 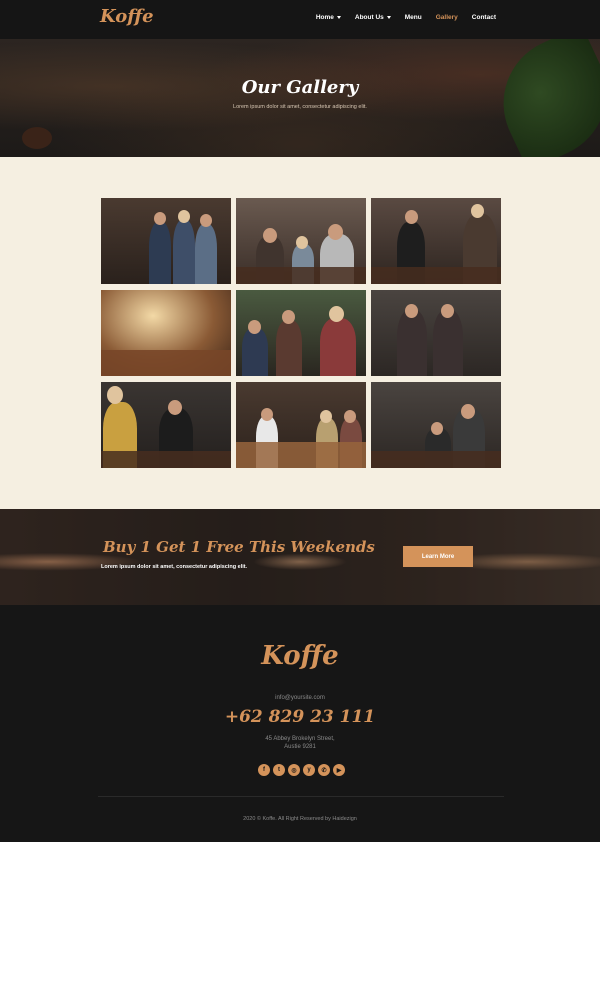 What do you see at coordinates (309, 770) in the screenshot?
I see `yelp-icon: y` at bounding box center [309, 770].